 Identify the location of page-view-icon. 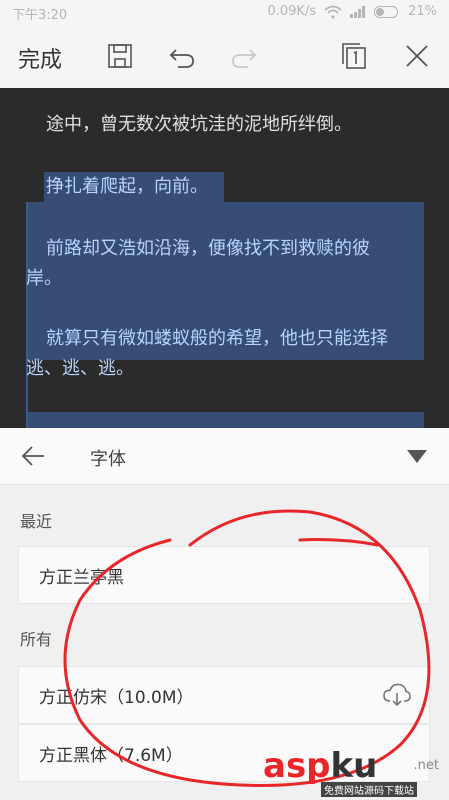
(354, 56).